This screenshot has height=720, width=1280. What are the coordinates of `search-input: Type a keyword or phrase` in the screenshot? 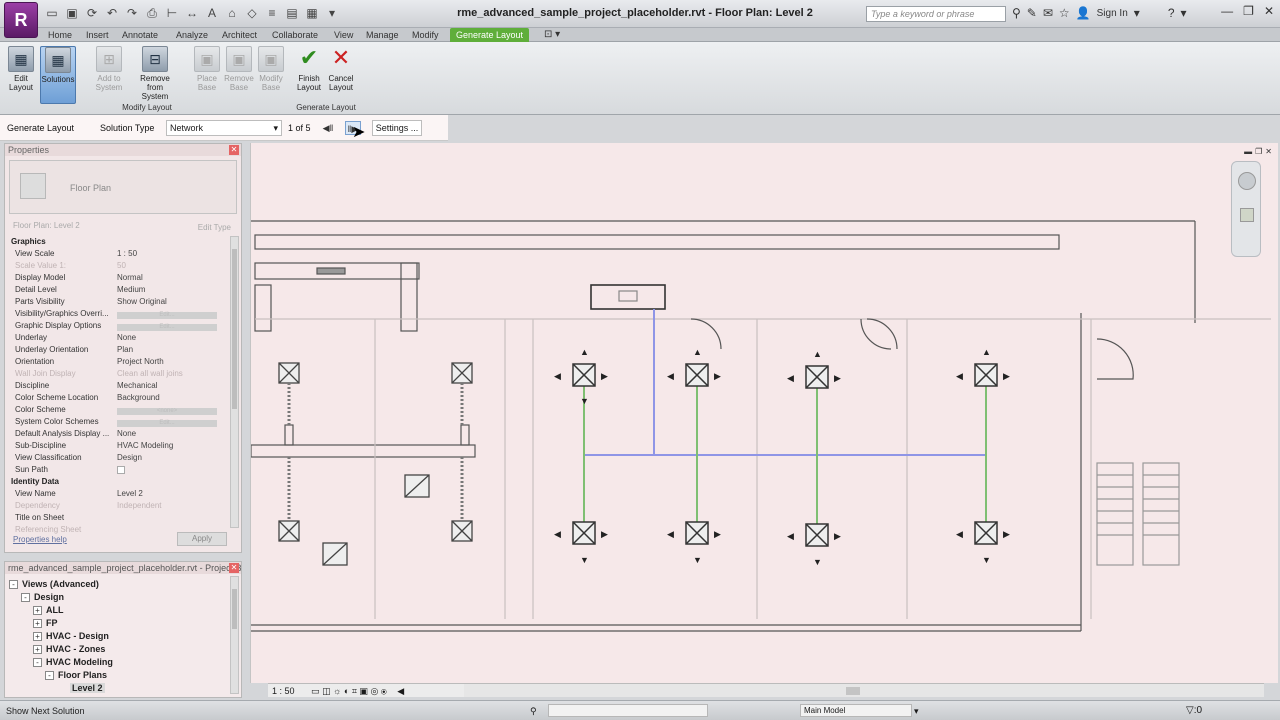 It's located at (936, 14).